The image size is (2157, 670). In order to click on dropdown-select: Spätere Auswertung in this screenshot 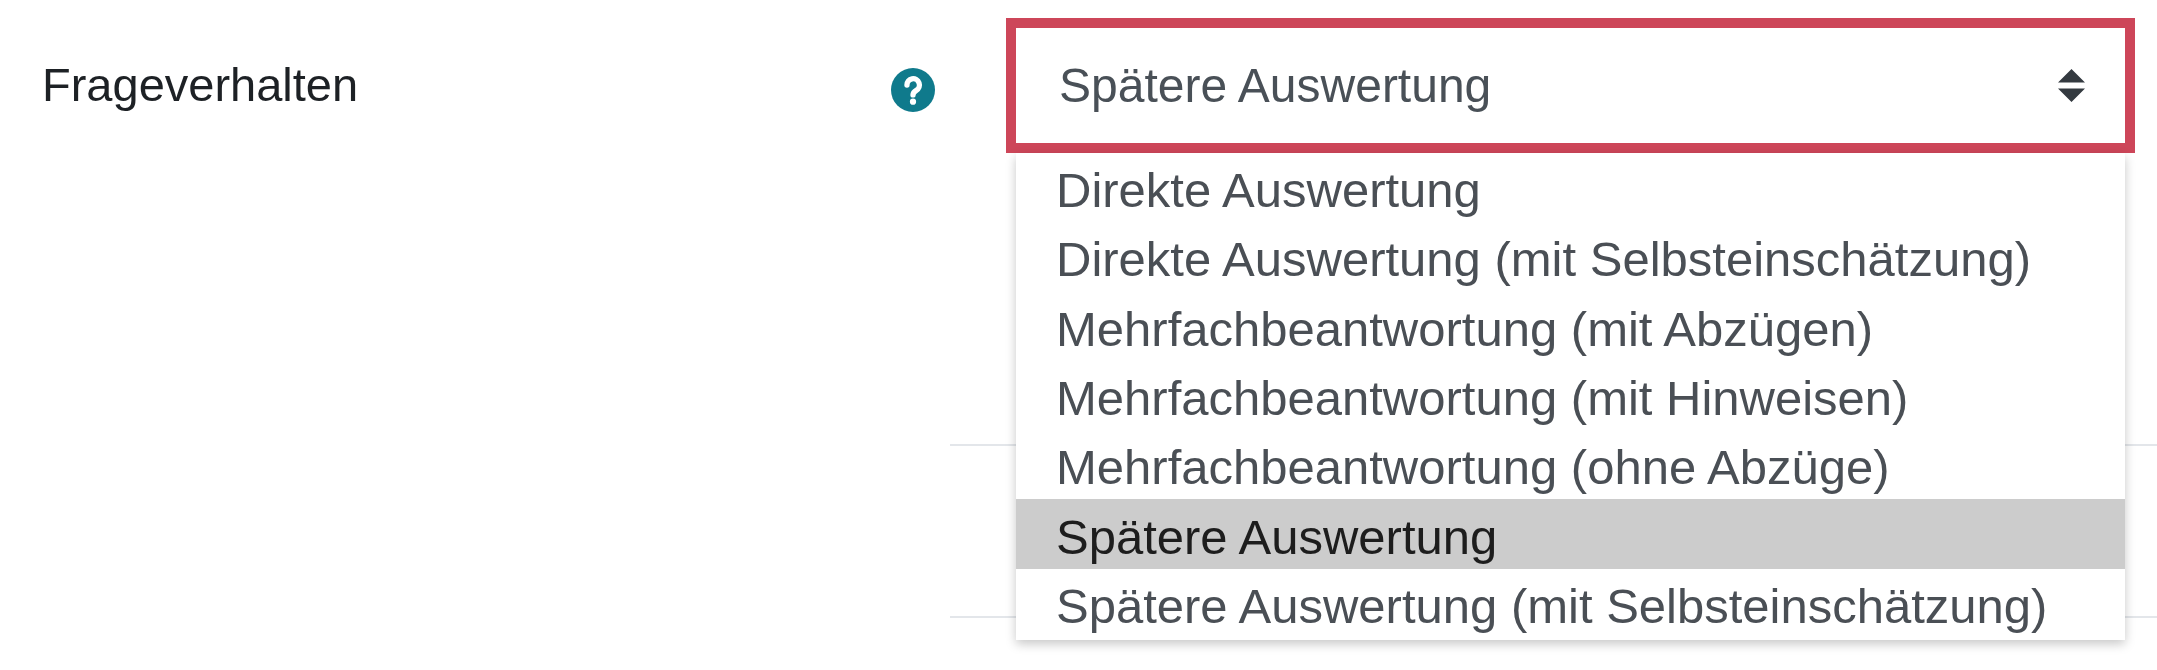, I will do `click(1570, 85)`.